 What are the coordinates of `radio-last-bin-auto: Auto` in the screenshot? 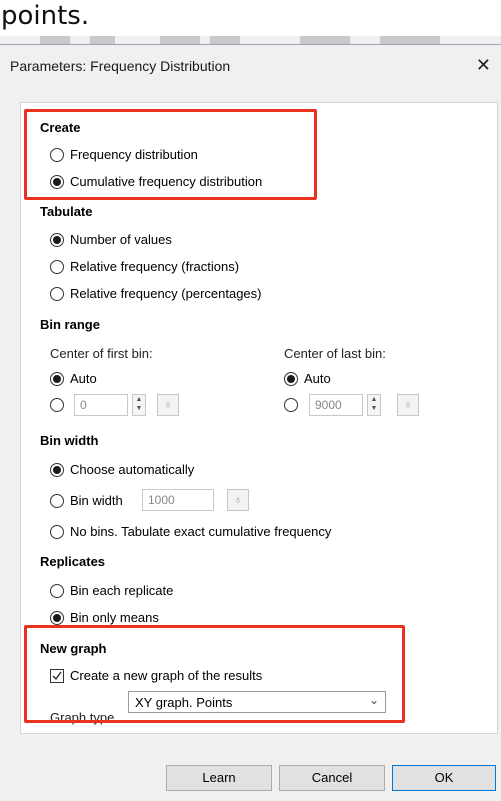 It's located at (307, 378).